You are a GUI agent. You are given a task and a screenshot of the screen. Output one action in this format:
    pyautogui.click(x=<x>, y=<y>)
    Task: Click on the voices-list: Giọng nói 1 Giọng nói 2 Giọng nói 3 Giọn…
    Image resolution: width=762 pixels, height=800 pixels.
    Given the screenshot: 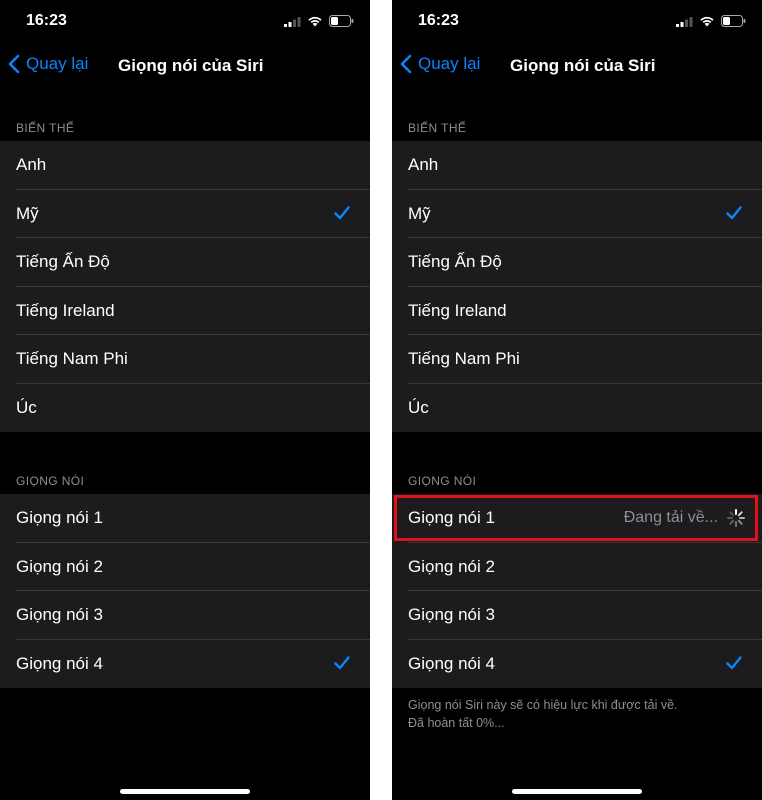 What is the action you would take?
    pyautogui.click(x=185, y=591)
    